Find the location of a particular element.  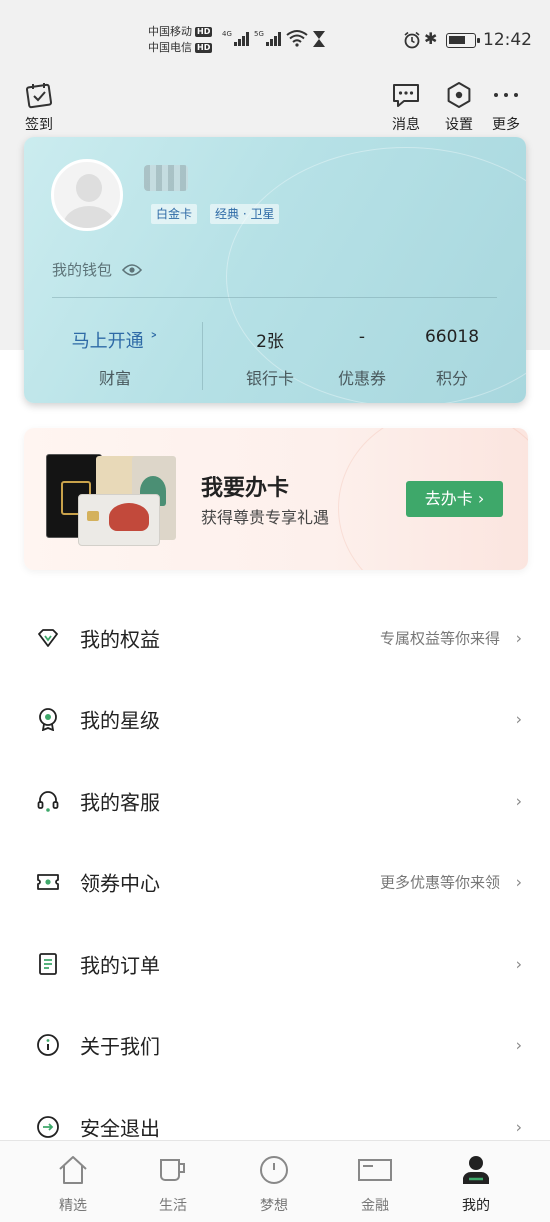

info-icon is located at coordinates (48, 1045).